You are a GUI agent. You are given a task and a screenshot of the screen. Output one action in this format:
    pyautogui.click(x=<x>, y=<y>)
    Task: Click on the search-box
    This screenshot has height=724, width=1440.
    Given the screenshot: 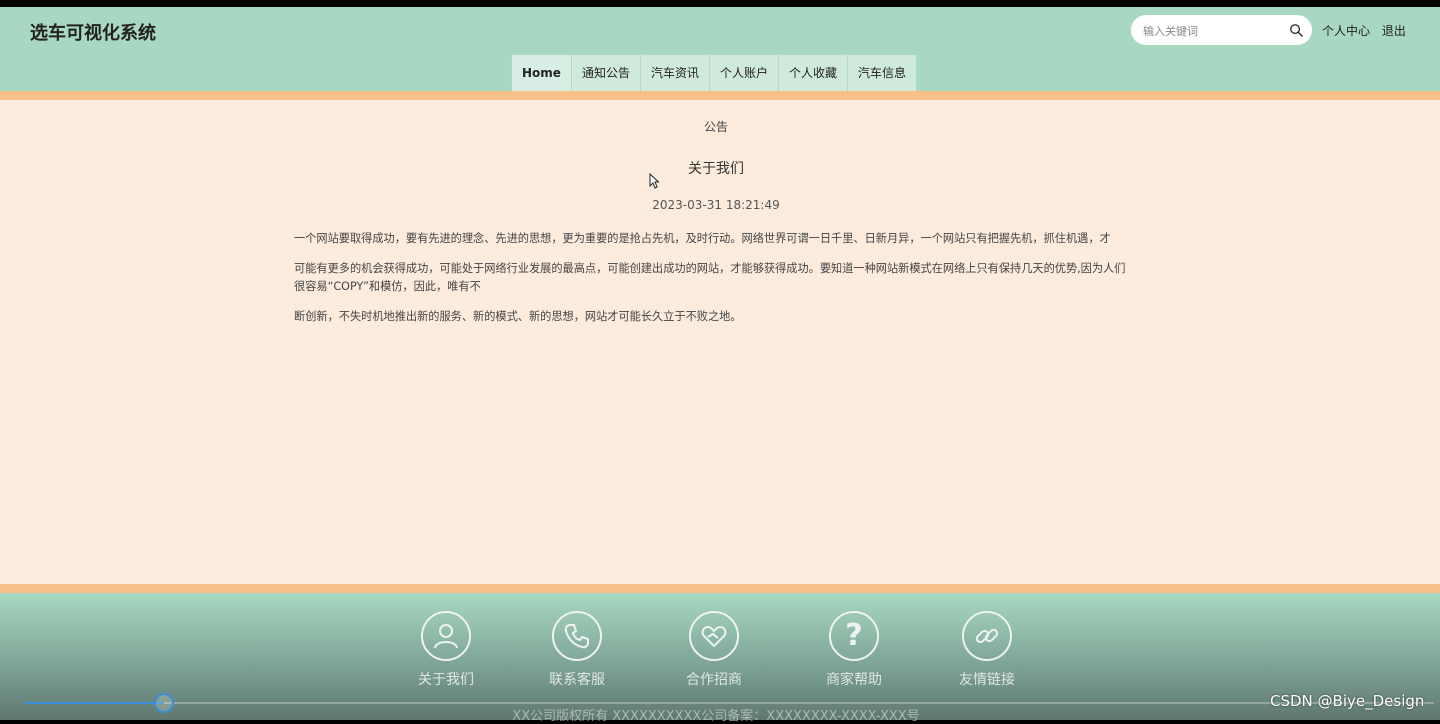 What is the action you would take?
    pyautogui.click(x=1221, y=30)
    